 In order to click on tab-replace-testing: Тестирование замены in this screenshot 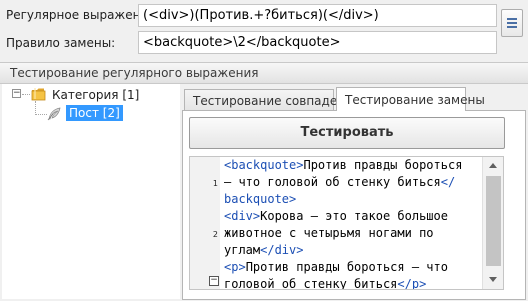, I will do `click(410, 99)`.